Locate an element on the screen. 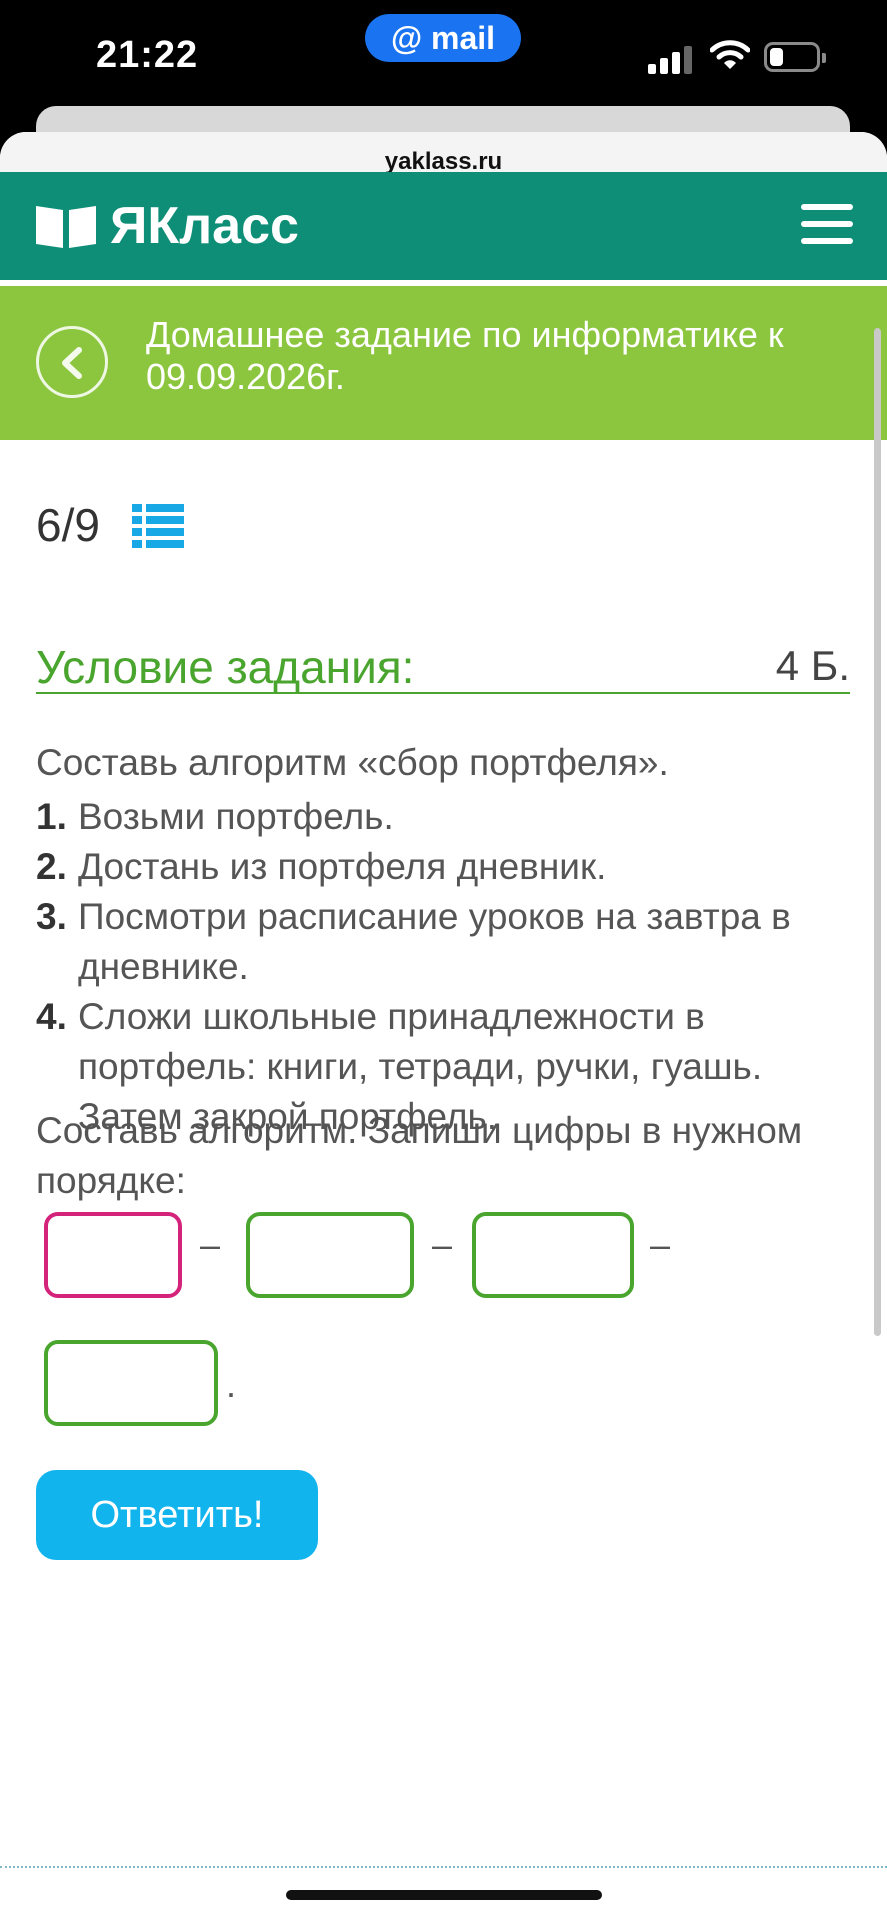 Image resolution: width=887 pixels, height=1920 pixels. task-intro: Составь алгоритм «сбор портфеля». is located at coordinates (352, 762).